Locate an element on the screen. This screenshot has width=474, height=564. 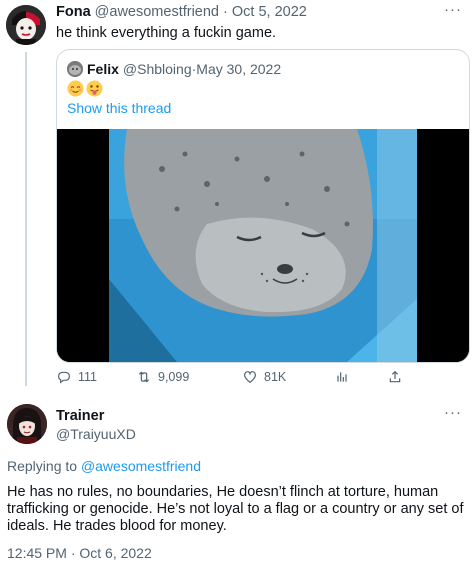
reply-count: 111 is located at coordinates (88, 377).